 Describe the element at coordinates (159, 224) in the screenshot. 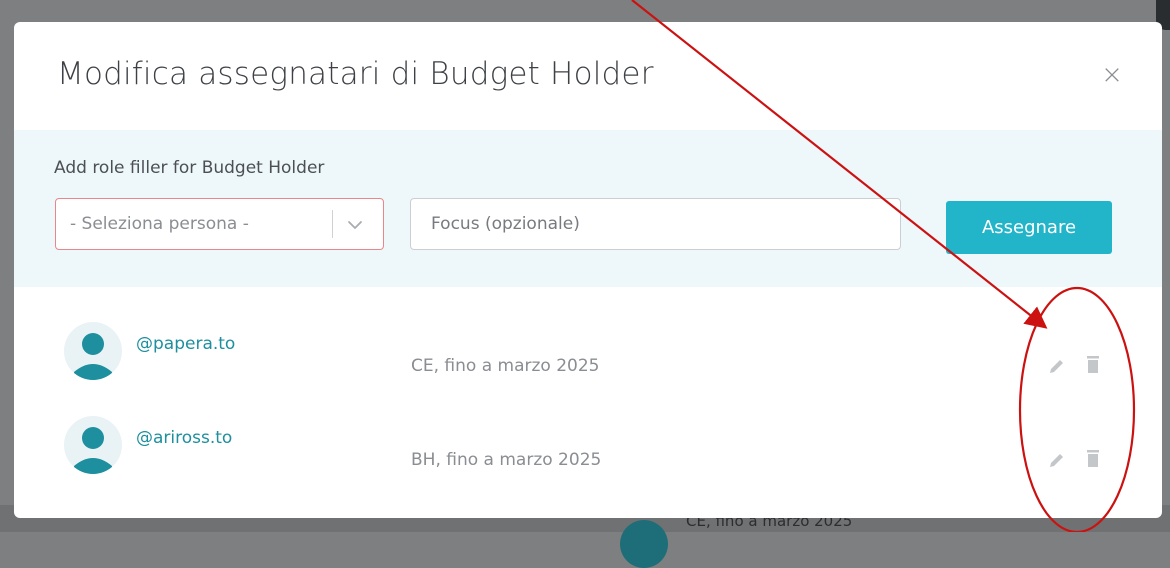

I see `person-select-placeholder: - Seleziona persona -` at that location.